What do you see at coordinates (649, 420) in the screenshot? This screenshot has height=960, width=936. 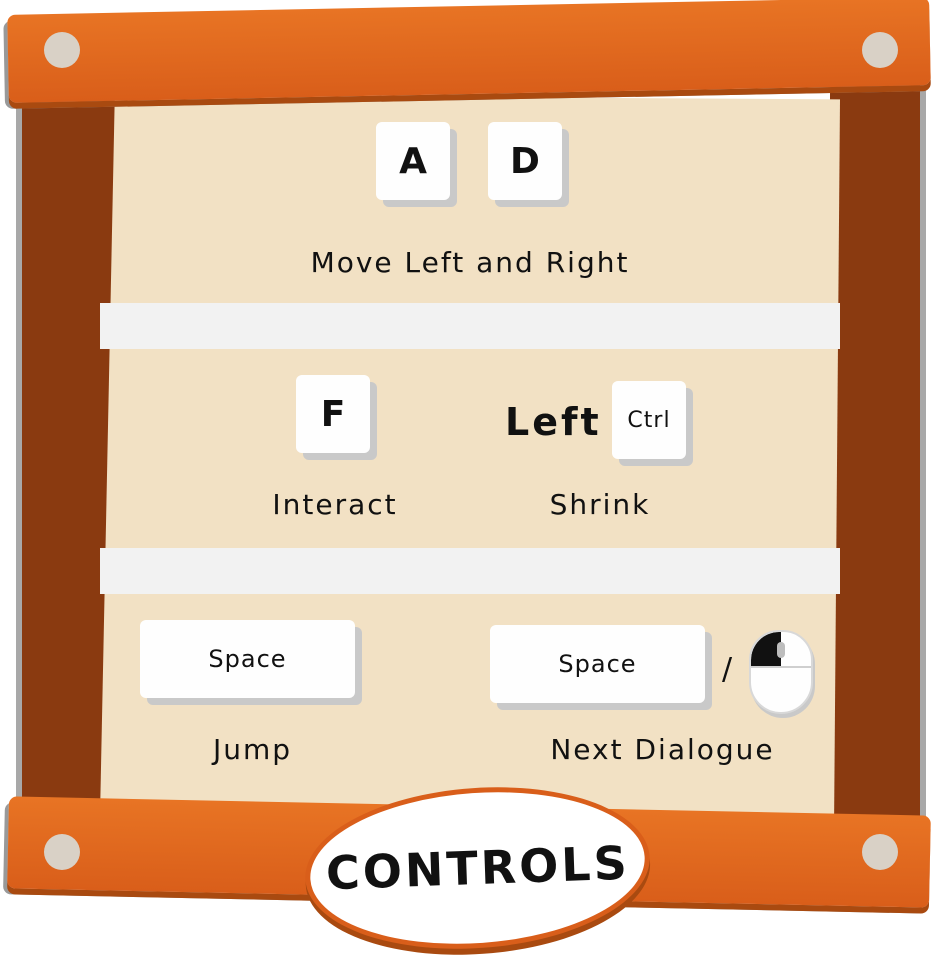 I see `key-ctrl: Ctrl` at bounding box center [649, 420].